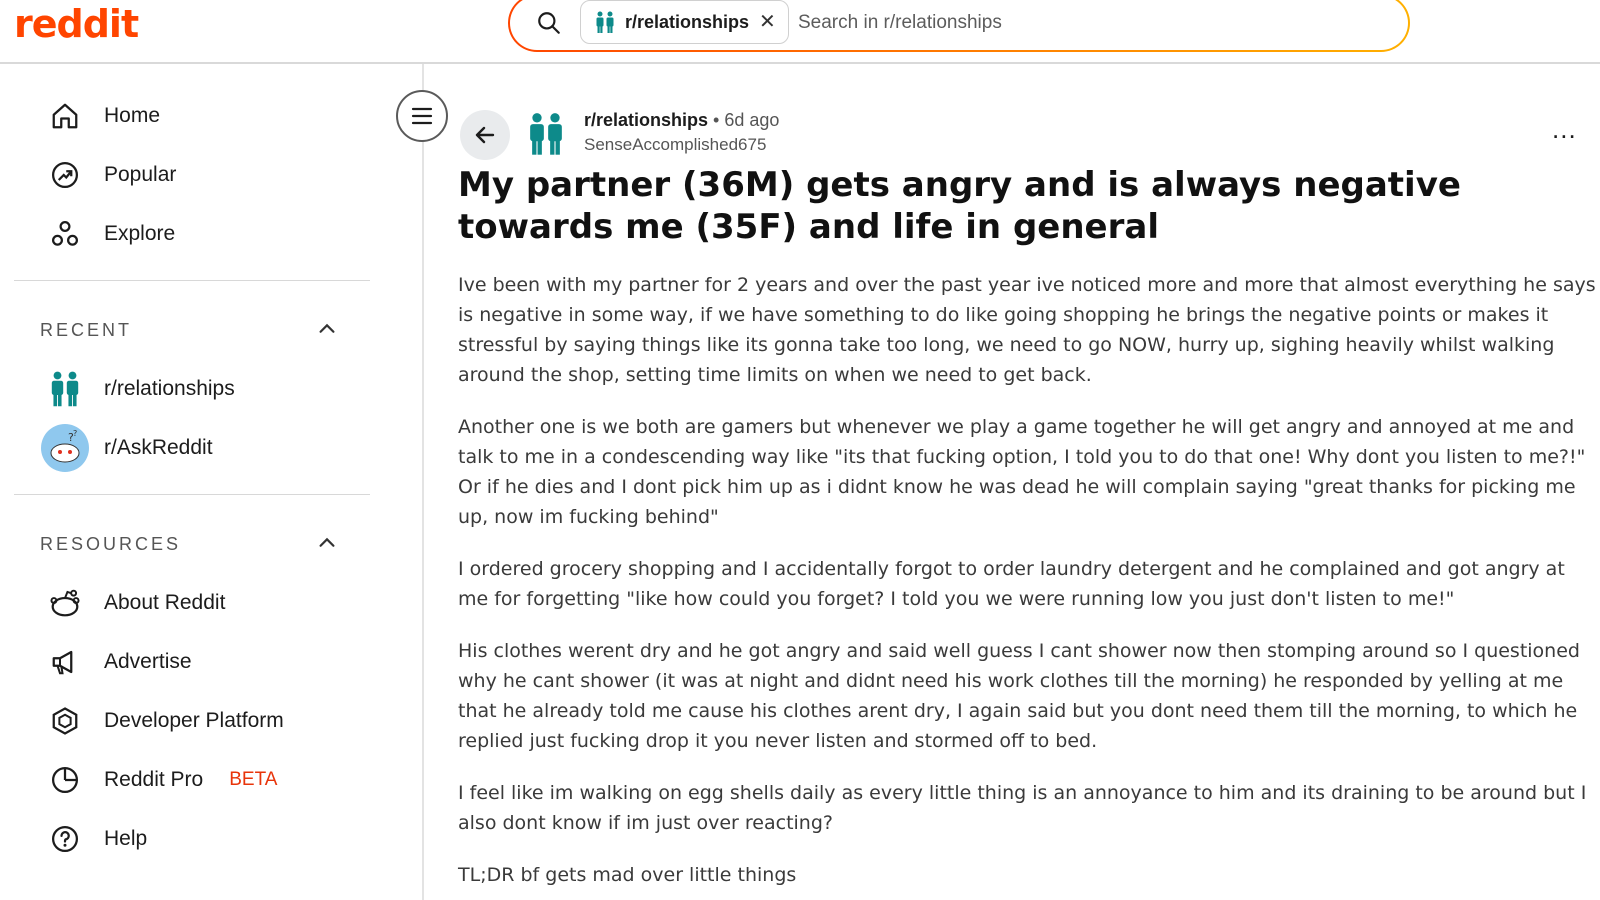  What do you see at coordinates (767, 22) in the screenshot?
I see `close-icon: ✕` at bounding box center [767, 22].